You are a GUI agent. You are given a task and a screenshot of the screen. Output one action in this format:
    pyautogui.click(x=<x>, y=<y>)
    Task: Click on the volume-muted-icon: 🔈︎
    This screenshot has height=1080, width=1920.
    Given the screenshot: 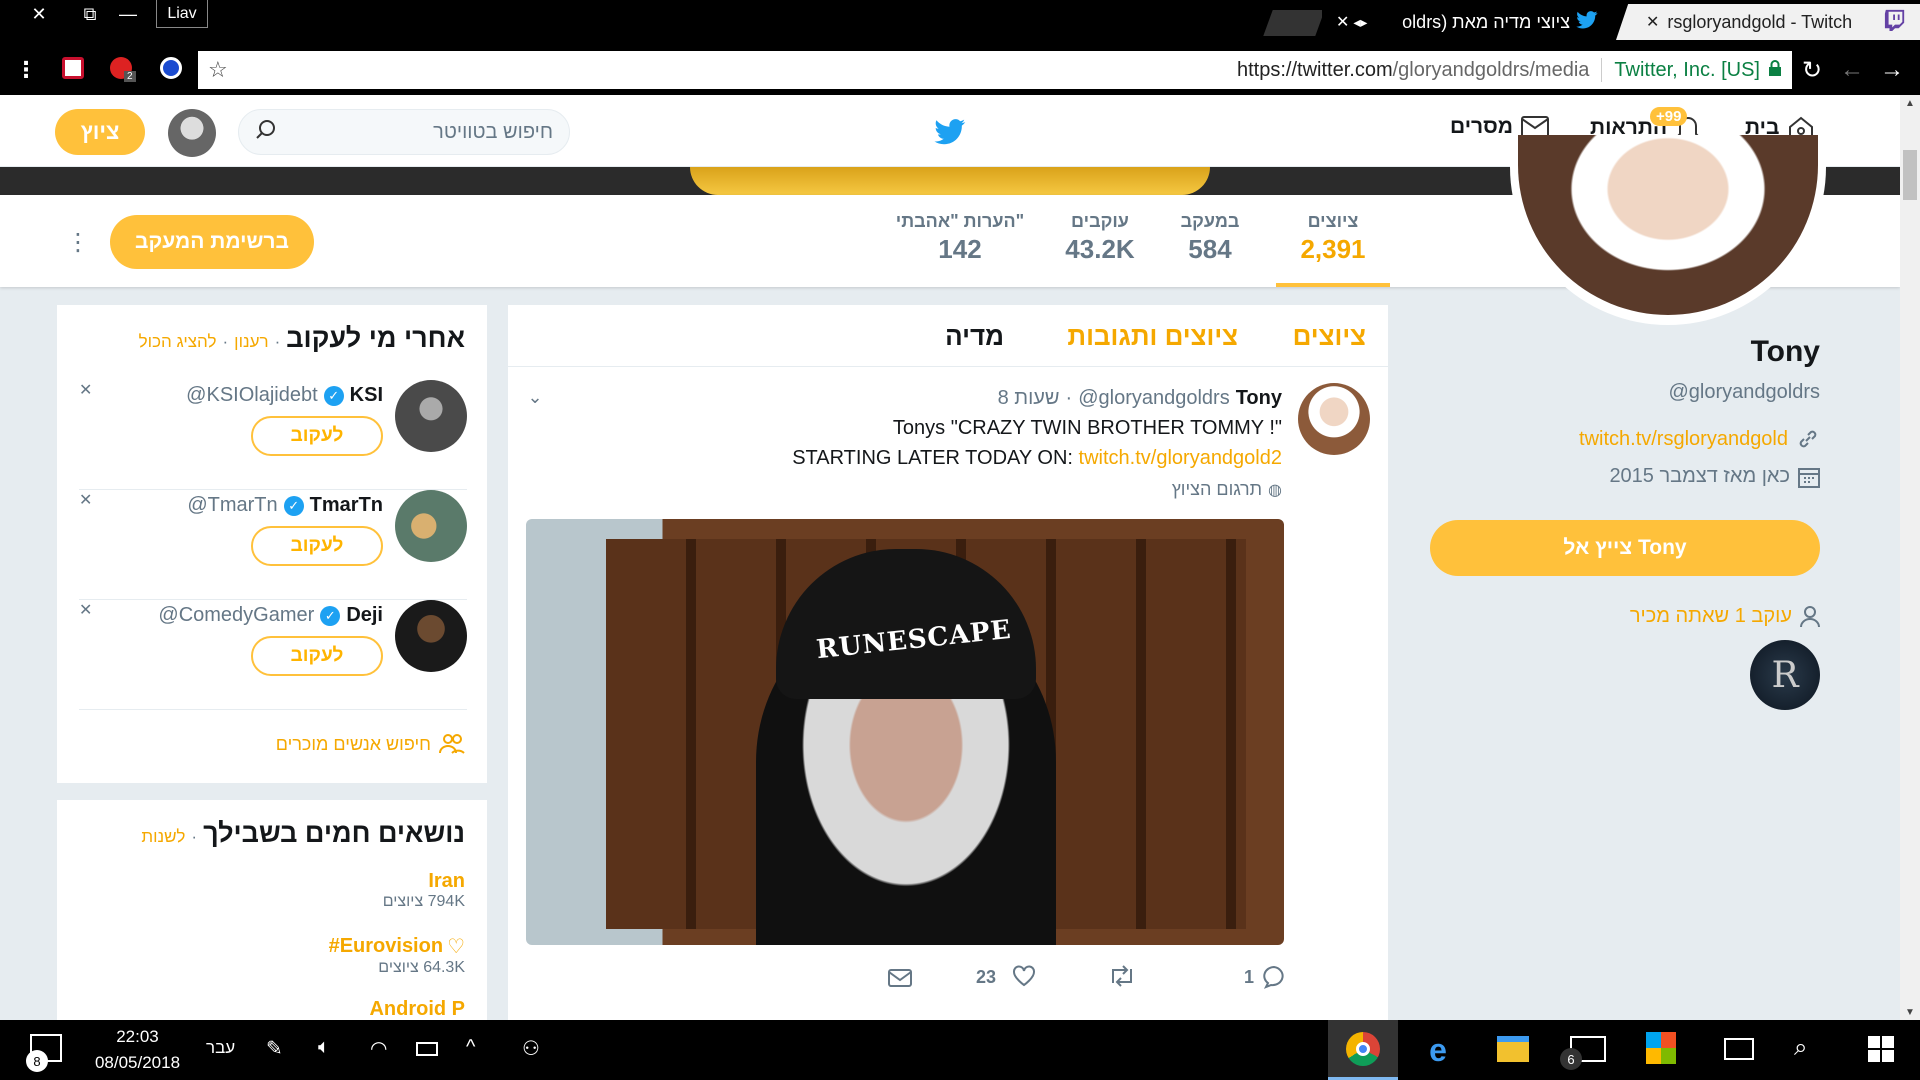 What is the action you would take?
    pyautogui.click(x=324, y=1047)
    